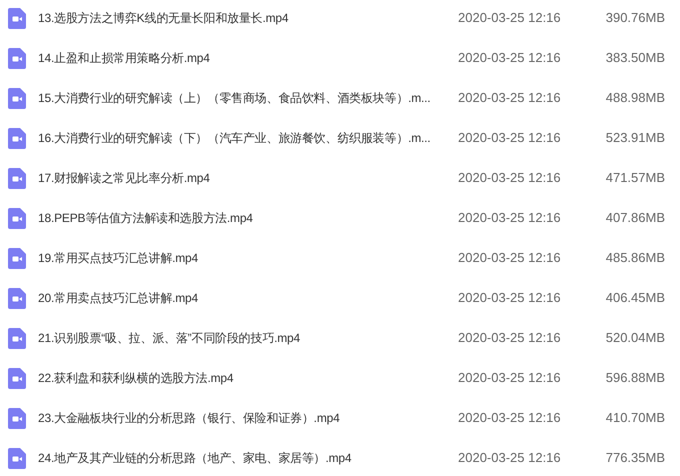 This screenshot has height=476, width=680. I want to click on file-size: 407.86MB, so click(635, 218).